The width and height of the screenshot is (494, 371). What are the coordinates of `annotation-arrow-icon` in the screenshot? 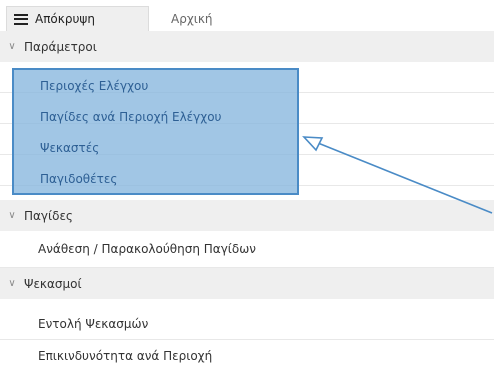 It's located at (397, 175).